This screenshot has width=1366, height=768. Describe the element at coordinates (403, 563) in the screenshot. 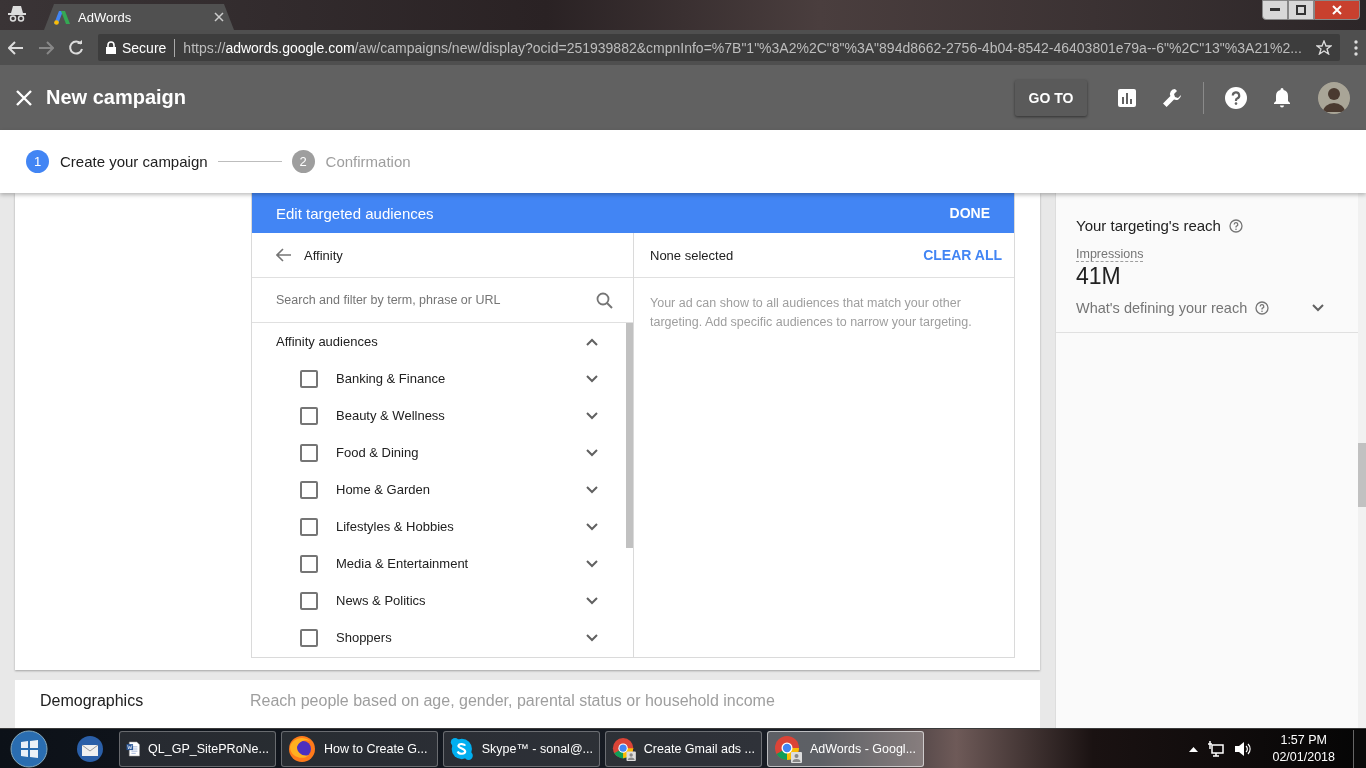

I see `audience-label: Media & Entertainment` at that location.